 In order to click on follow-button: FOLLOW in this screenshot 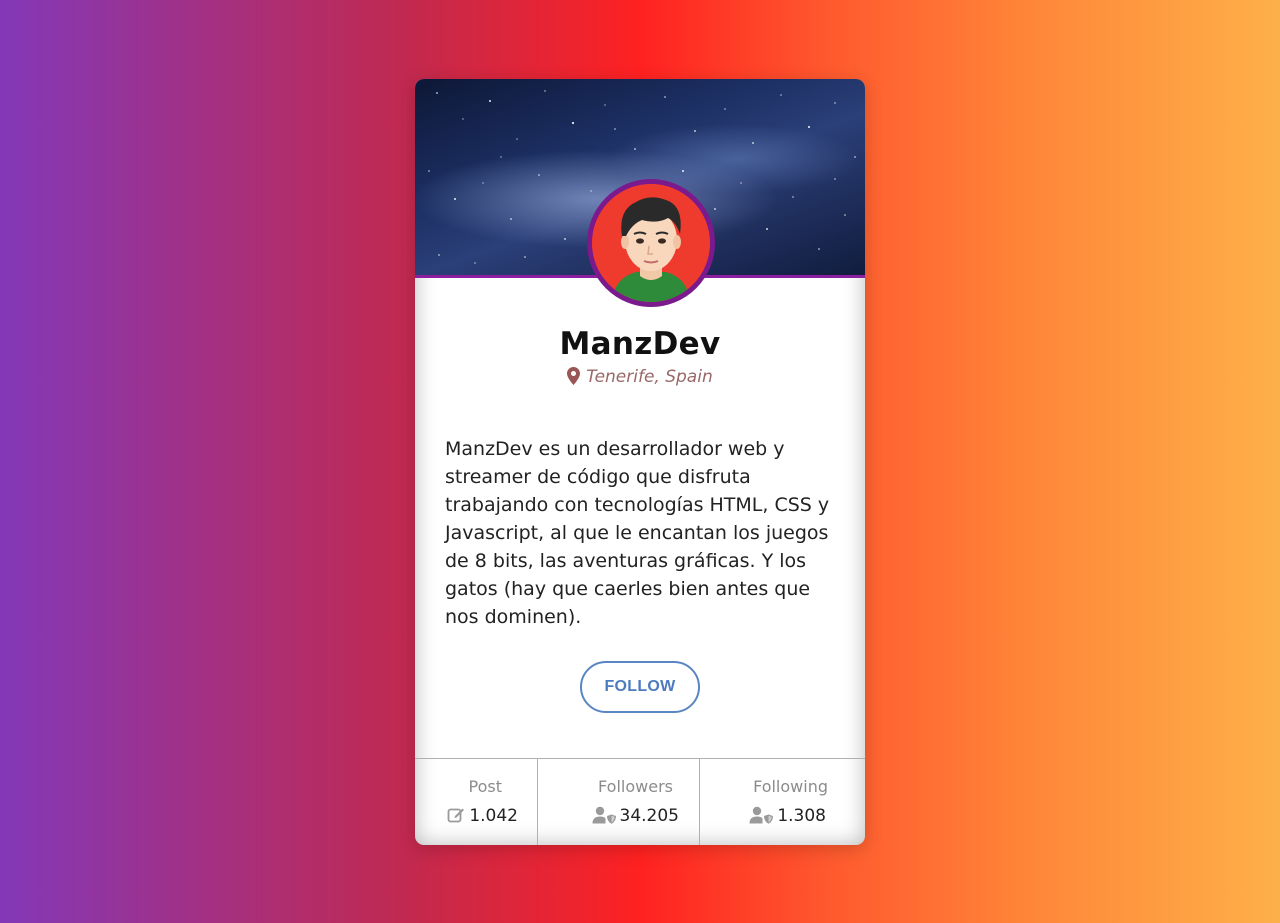, I will do `click(640, 687)`.